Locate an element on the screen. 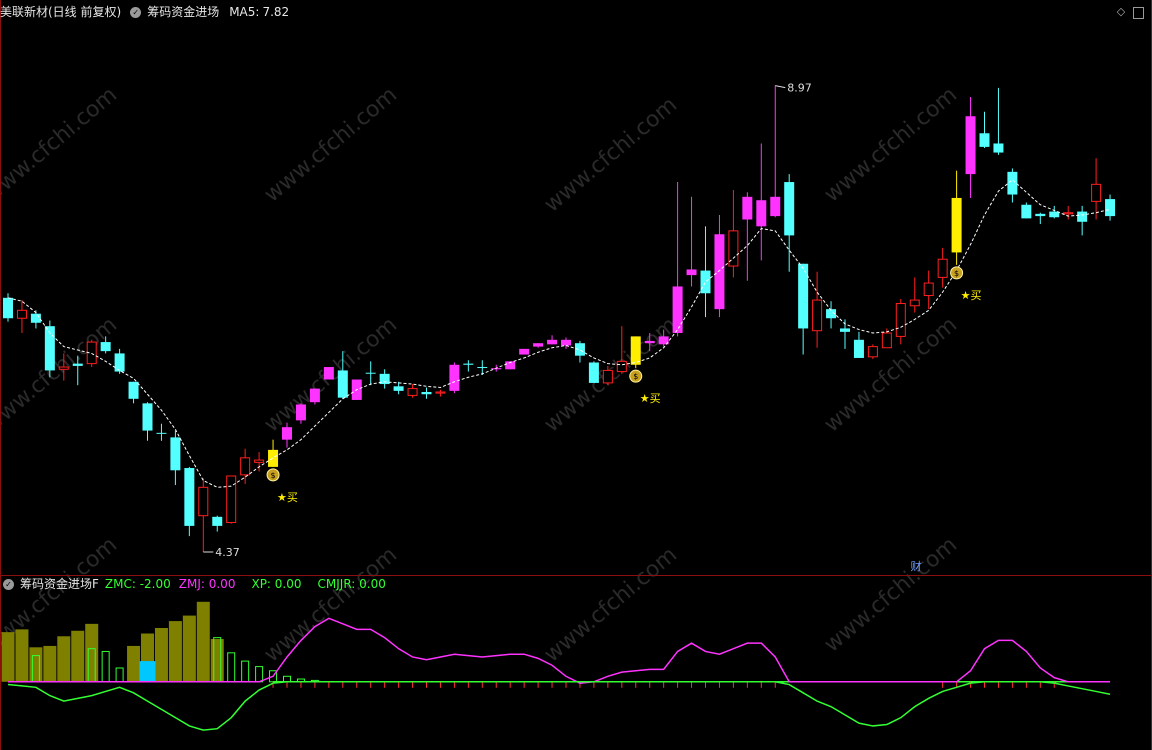  zmj-value: ZMJ: 0.00 is located at coordinates (207, 584).